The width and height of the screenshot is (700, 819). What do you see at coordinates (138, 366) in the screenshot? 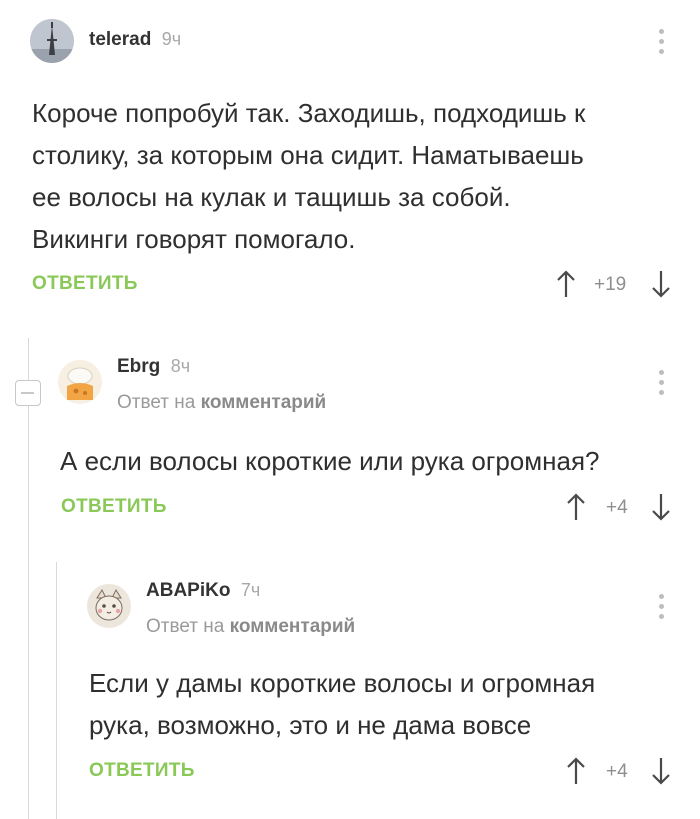
I see `username: Ebrg` at bounding box center [138, 366].